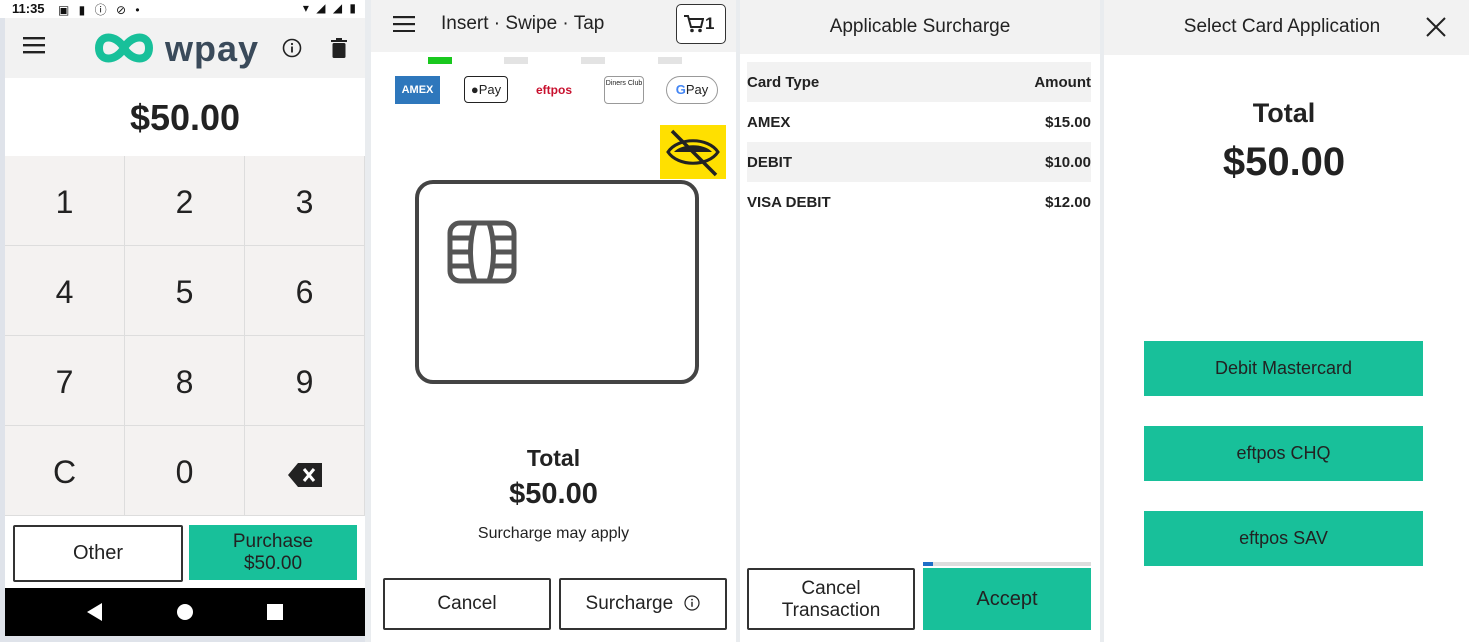 Image resolution: width=1469 pixels, height=642 pixels. Describe the element at coordinates (467, 604) in the screenshot. I see `cancel-button: Cancel` at that location.